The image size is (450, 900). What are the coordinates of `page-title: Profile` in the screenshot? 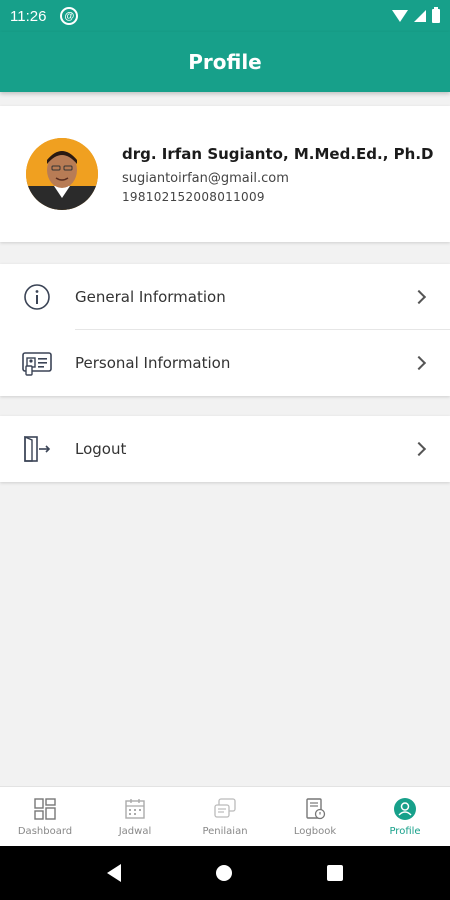 It's located at (225, 62).